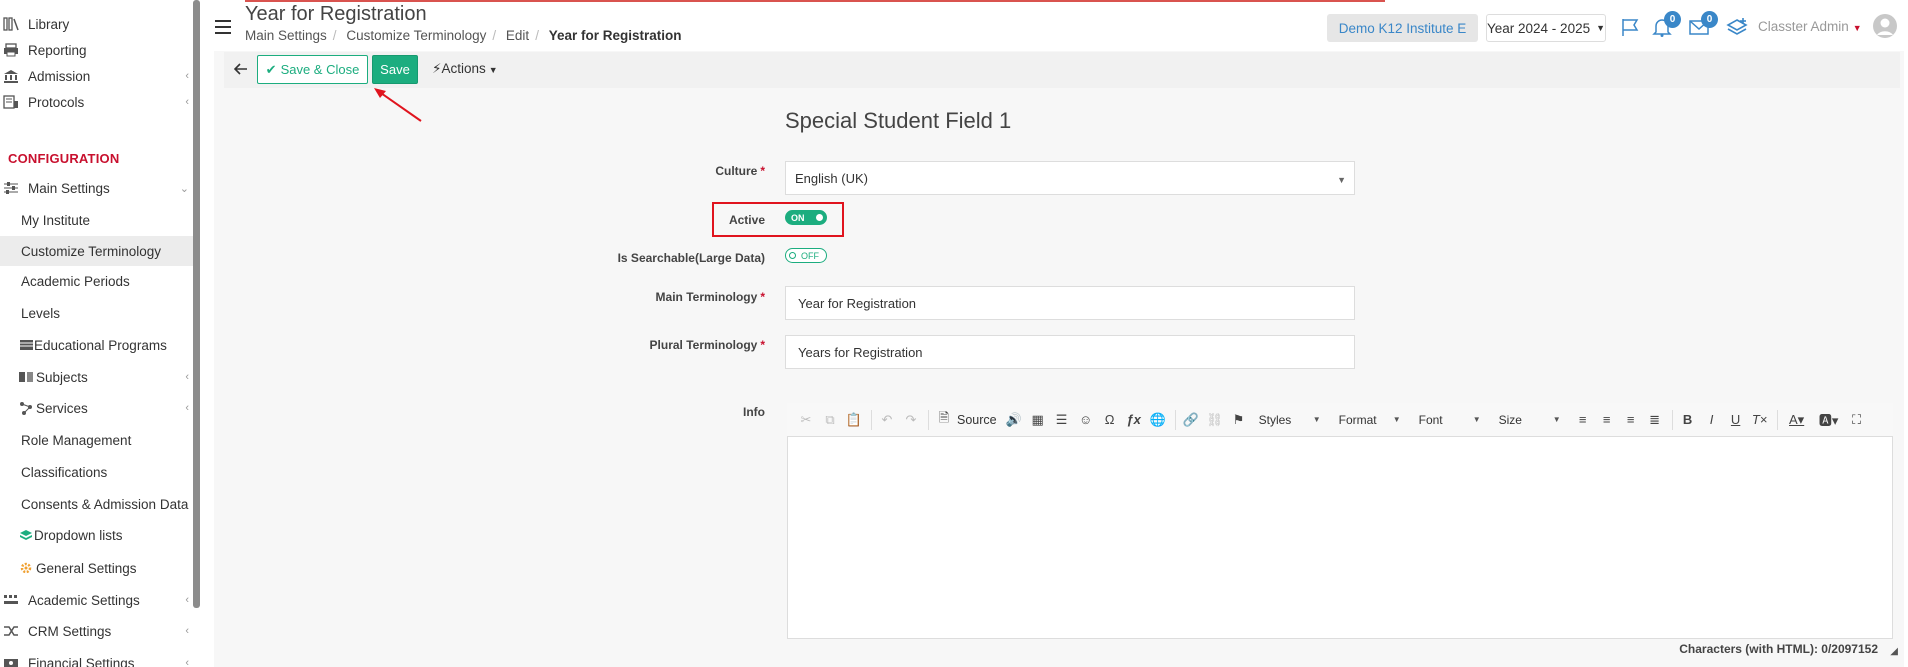 This screenshot has height=667, width=1908. What do you see at coordinates (223, 27) in the screenshot?
I see `hamburger-menu-icon` at bounding box center [223, 27].